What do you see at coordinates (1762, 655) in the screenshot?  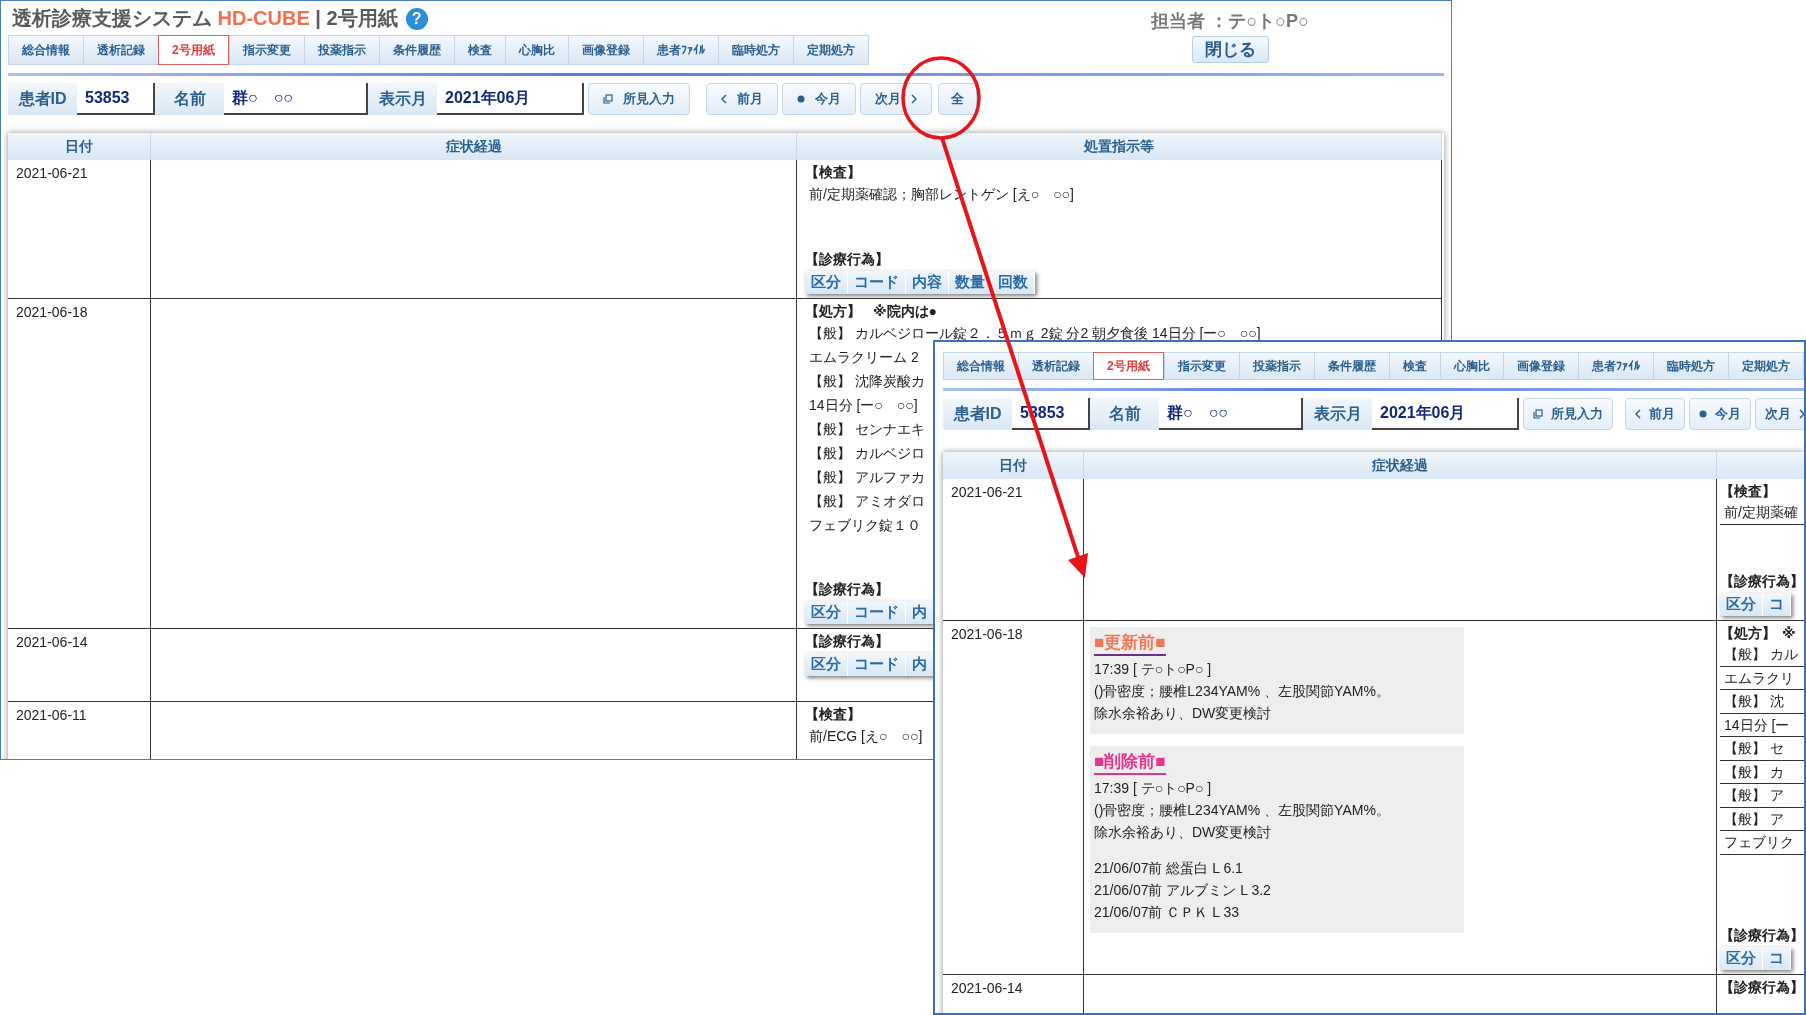 I see `treatment-line: 【般】 カル` at bounding box center [1762, 655].